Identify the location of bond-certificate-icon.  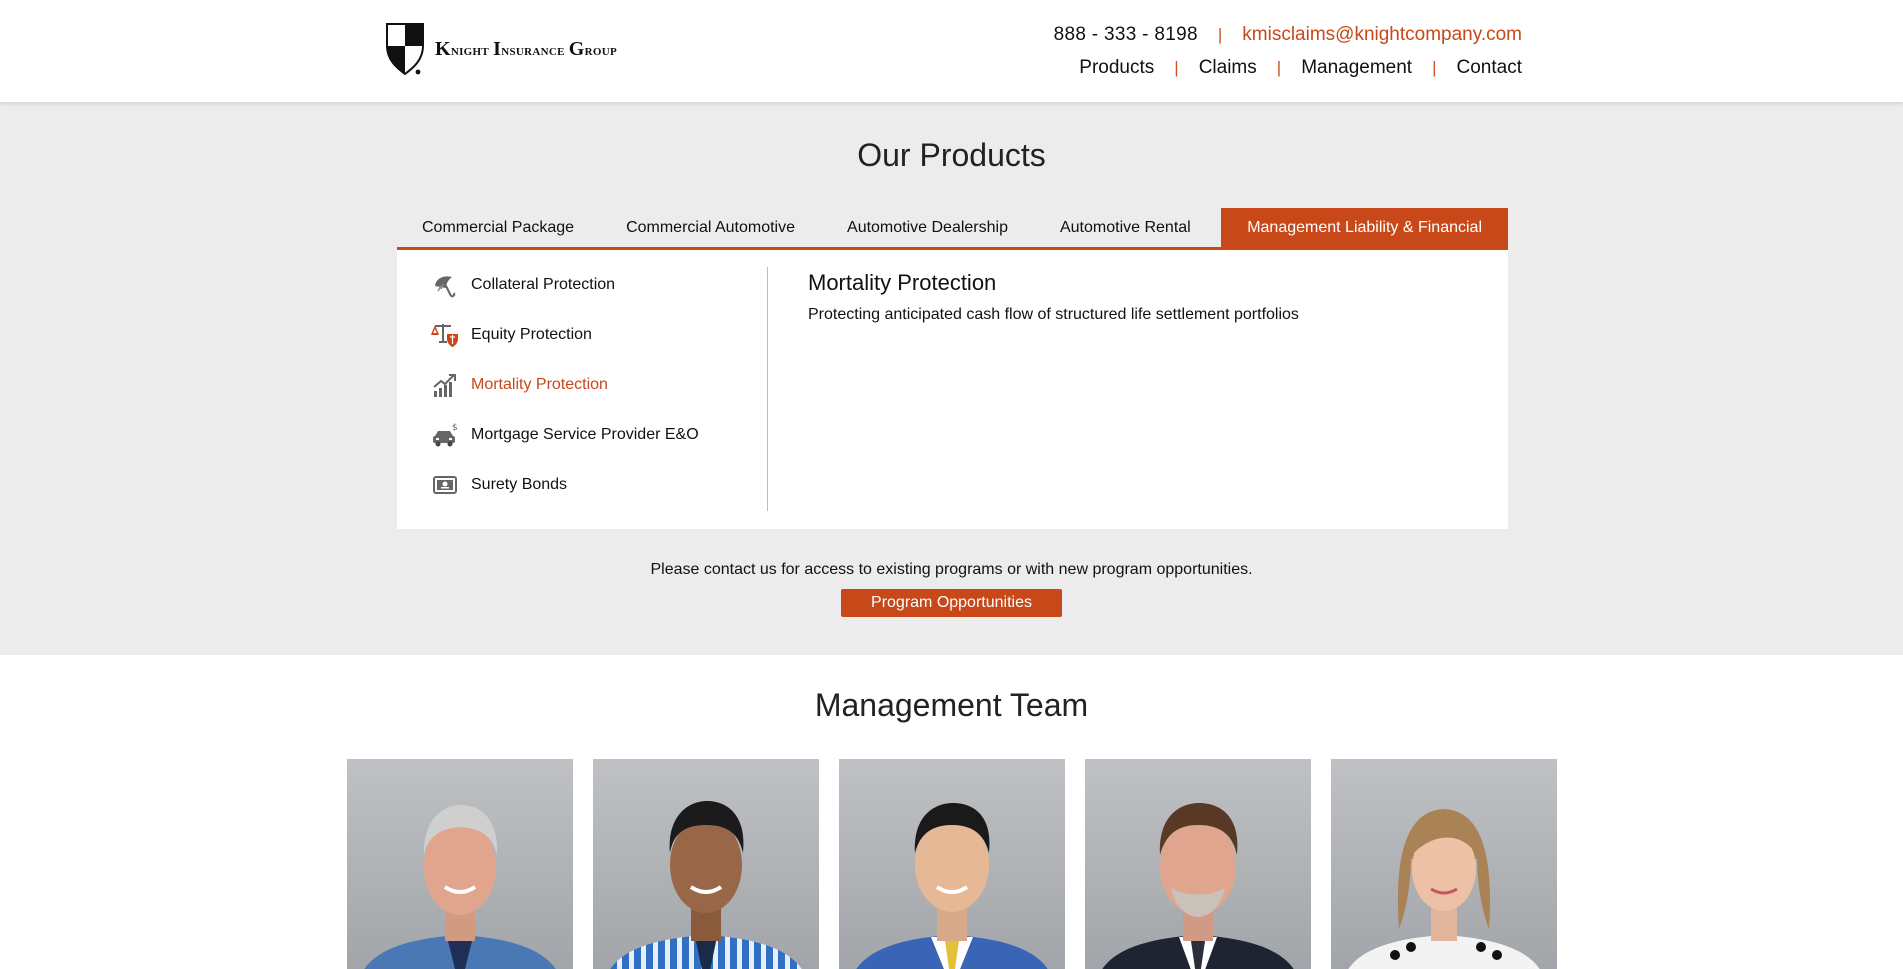
(445, 485).